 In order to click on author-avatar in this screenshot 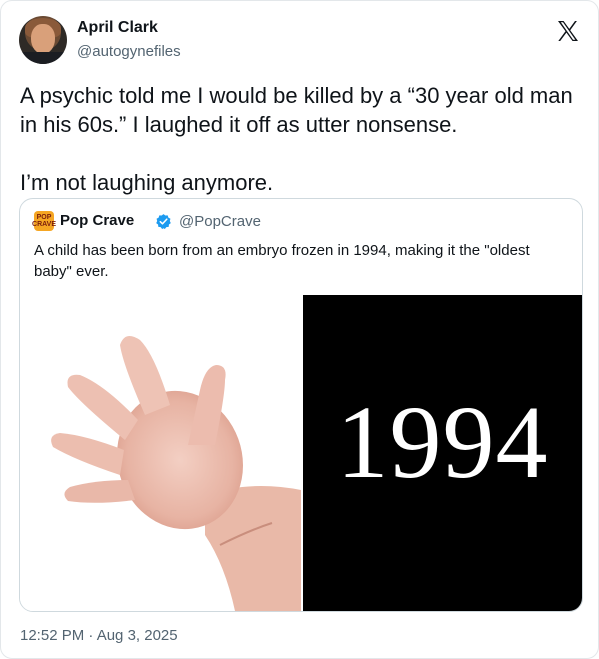, I will do `click(43, 40)`.